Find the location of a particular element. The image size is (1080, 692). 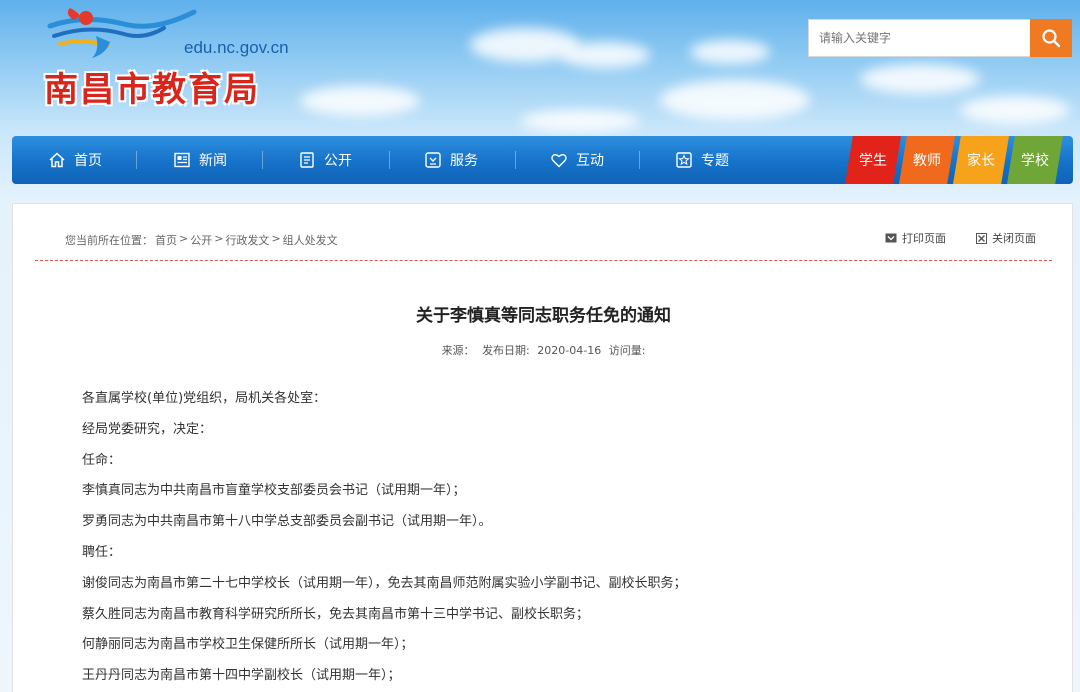

nav-item-home: 首页 is located at coordinates (75, 160).